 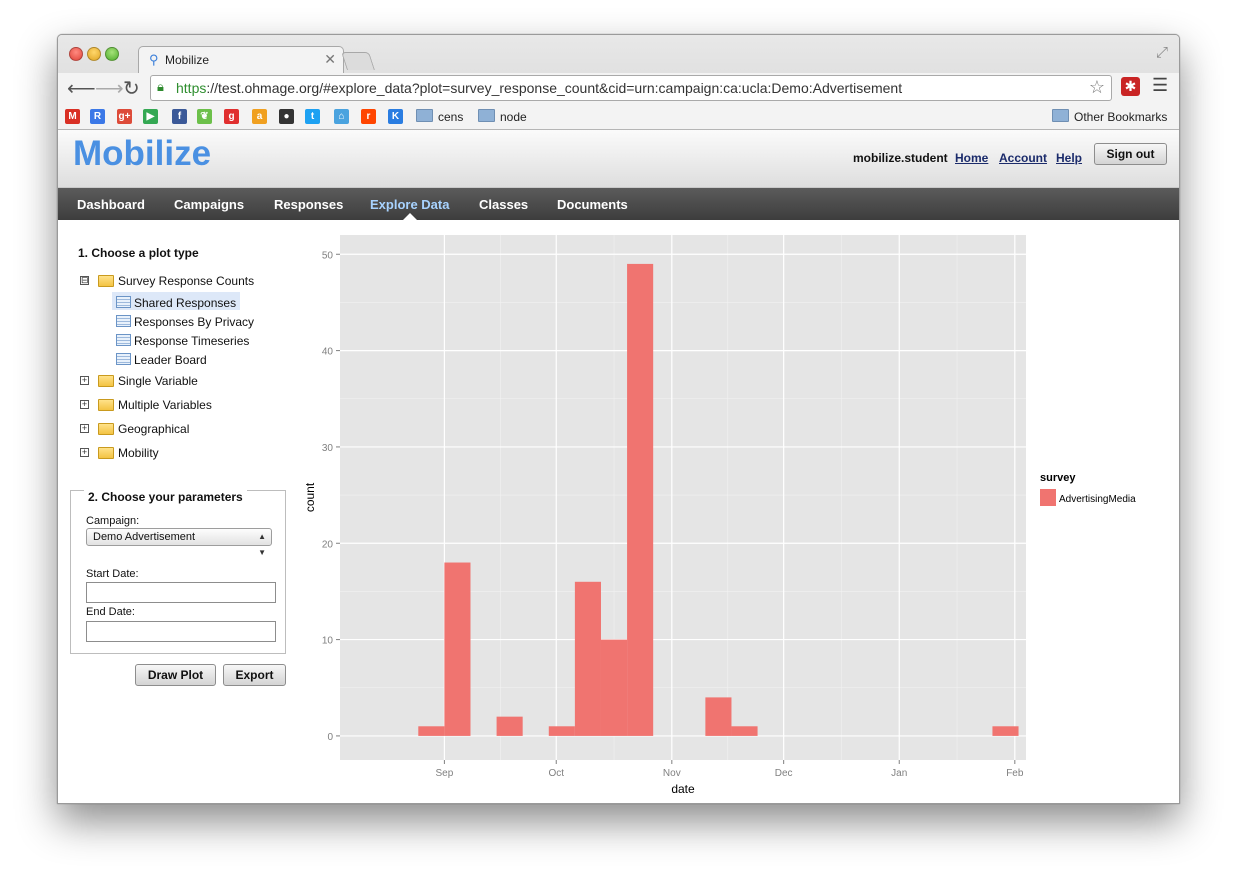 I want to click on tree-leader-board: Leader Board, so click(x=170, y=360).